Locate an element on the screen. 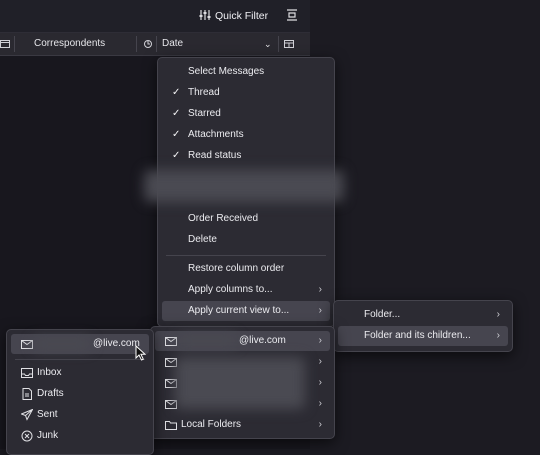 Image resolution: width=540 pixels, height=455 pixels. filter-icon is located at coordinates (205, 15).